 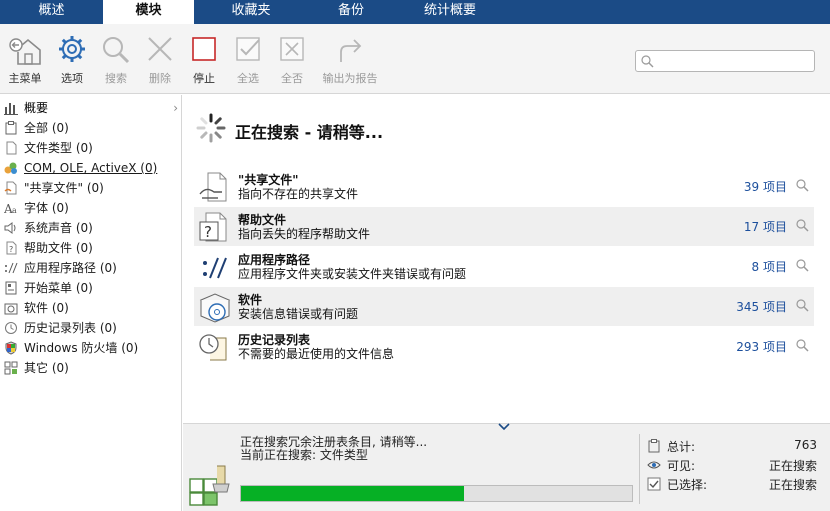 I want to click on select-all-label: 全选, so click(x=248, y=78).